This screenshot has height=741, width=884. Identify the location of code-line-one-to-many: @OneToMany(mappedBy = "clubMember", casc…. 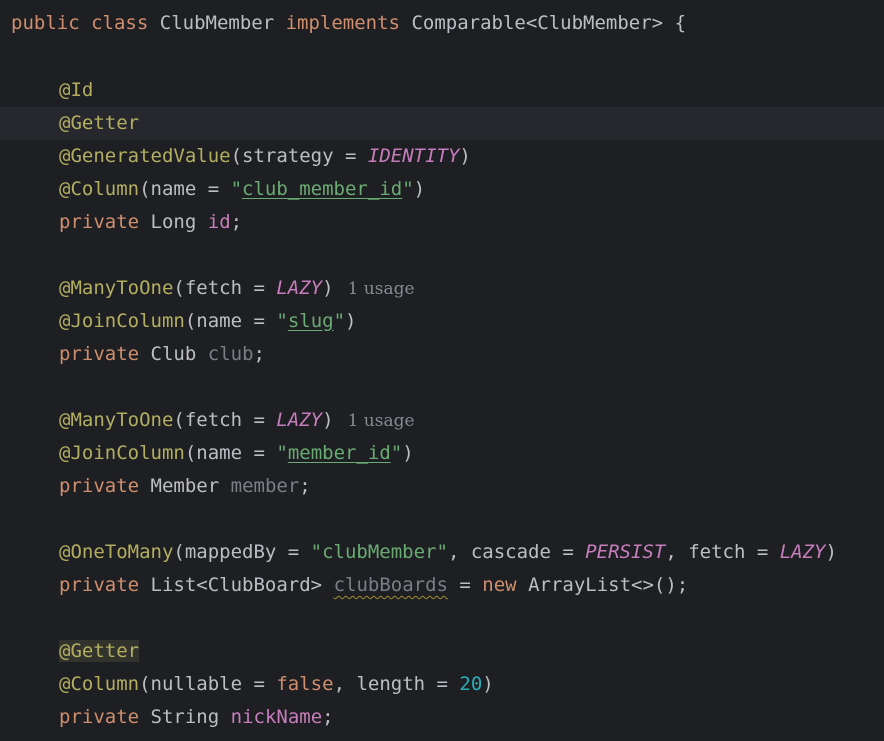
(442, 552).